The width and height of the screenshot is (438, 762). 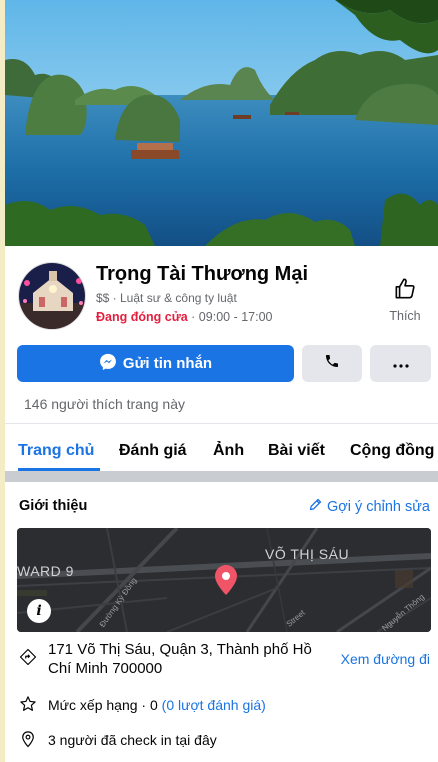 What do you see at coordinates (132, 740) in the screenshot?
I see `checkins-count: 3 người đã check in tại đây` at bounding box center [132, 740].